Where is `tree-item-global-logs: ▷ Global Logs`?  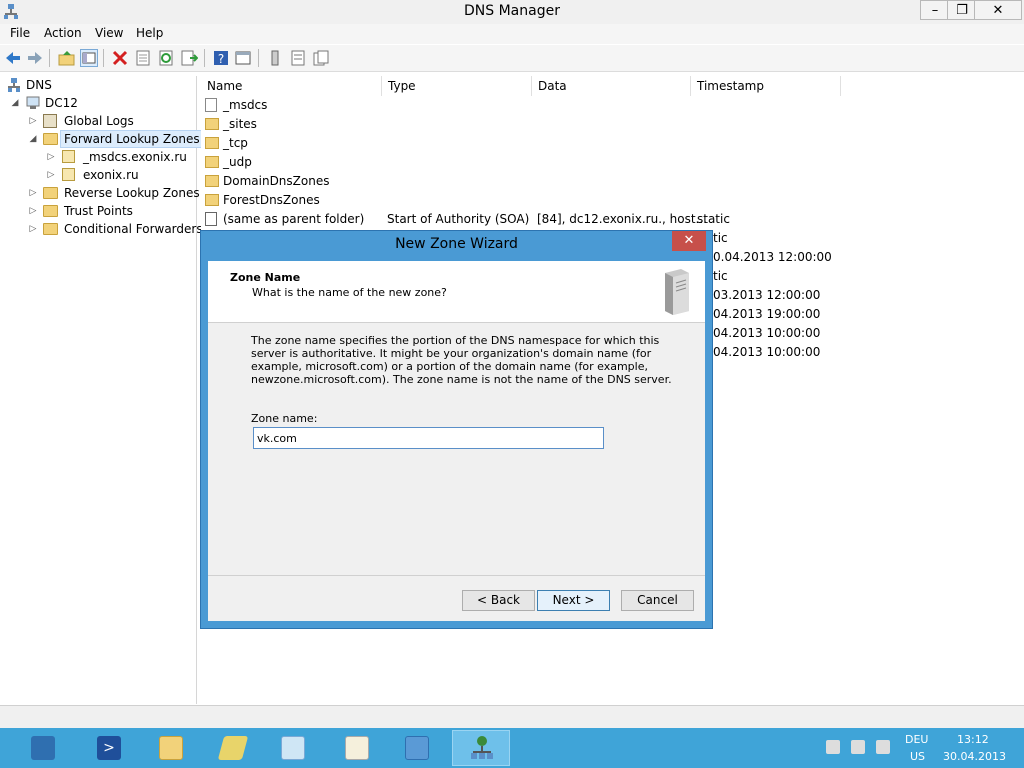
tree-item-global-logs: ▷ Global Logs is located at coordinates (97, 121).